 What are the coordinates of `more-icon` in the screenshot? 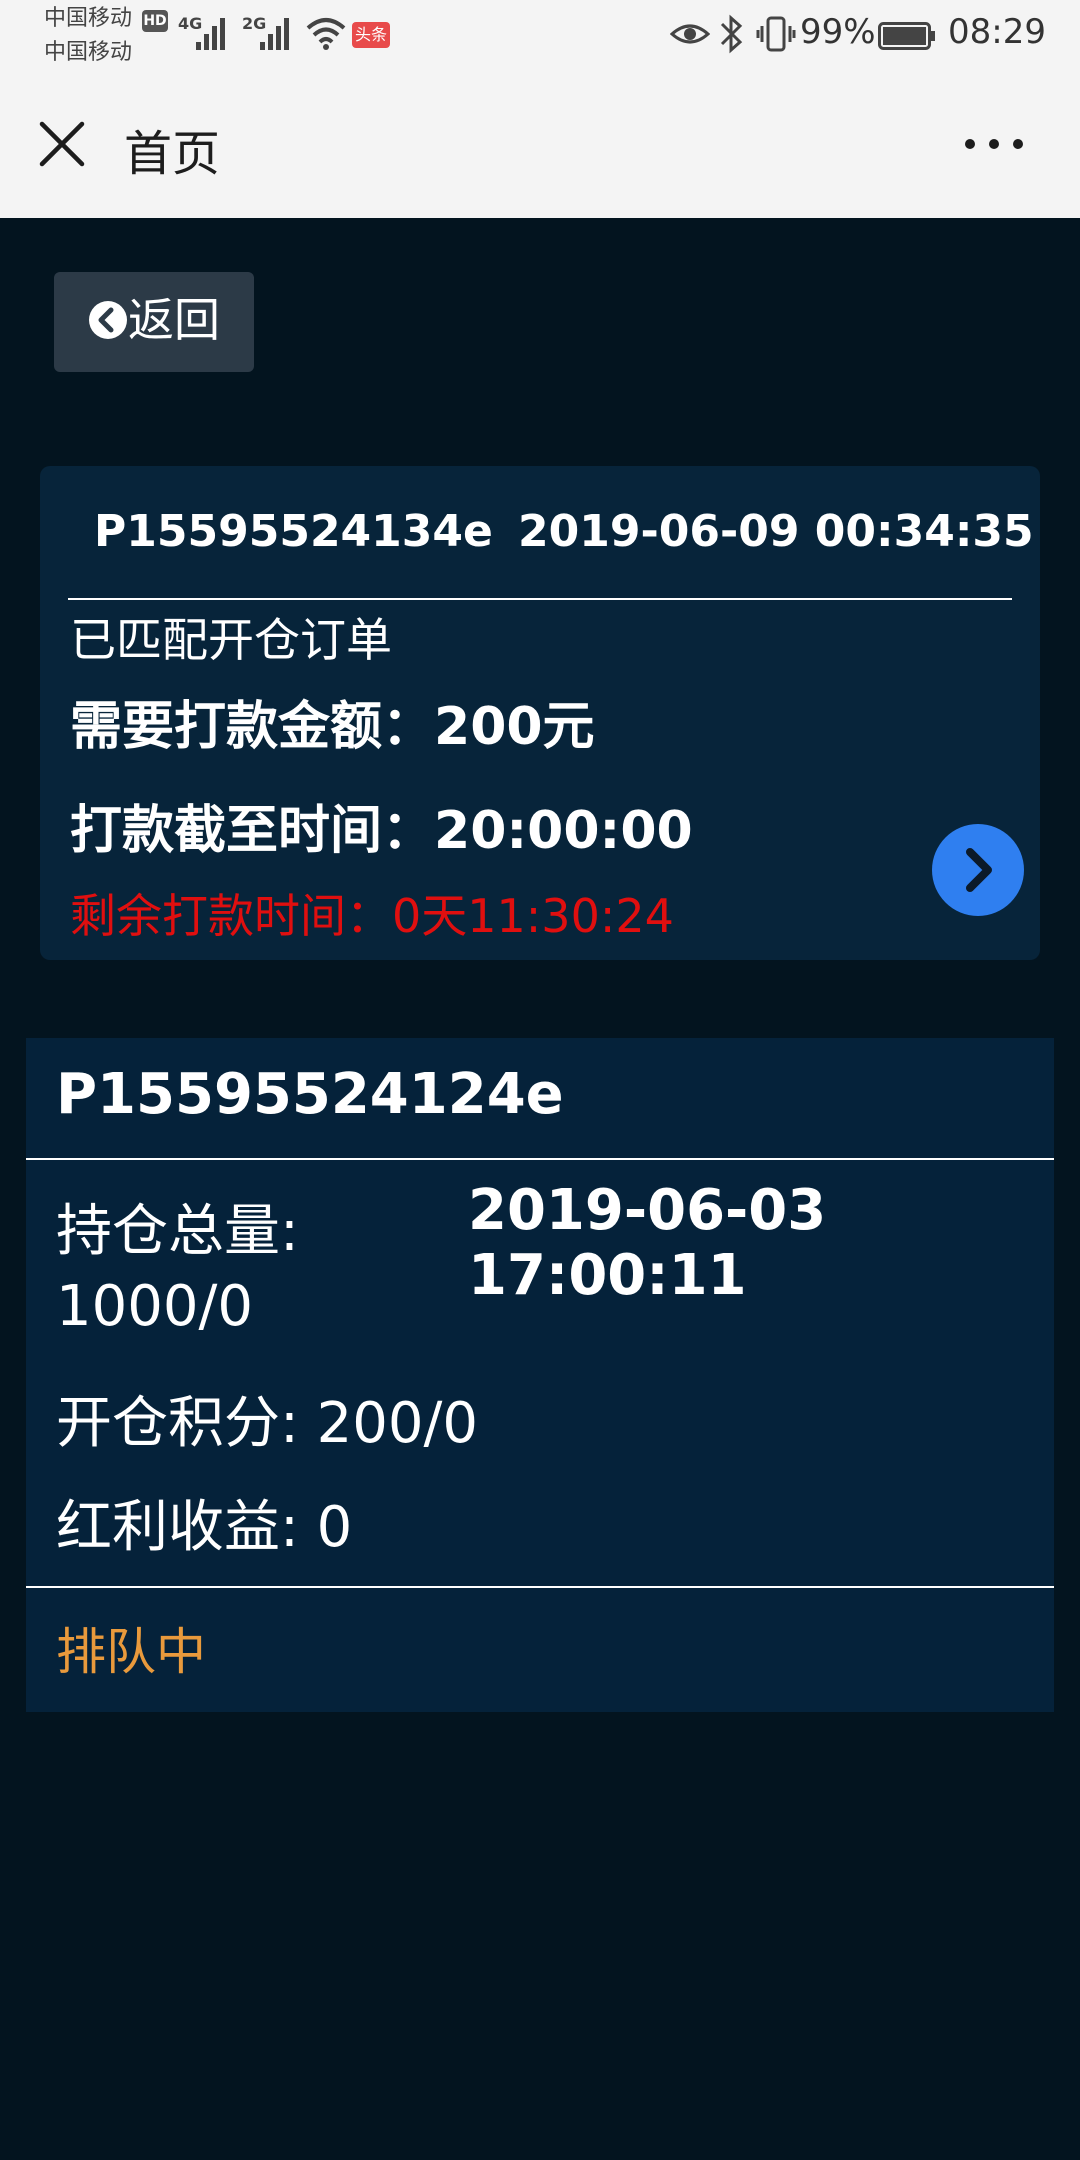 It's located at (994, 144).